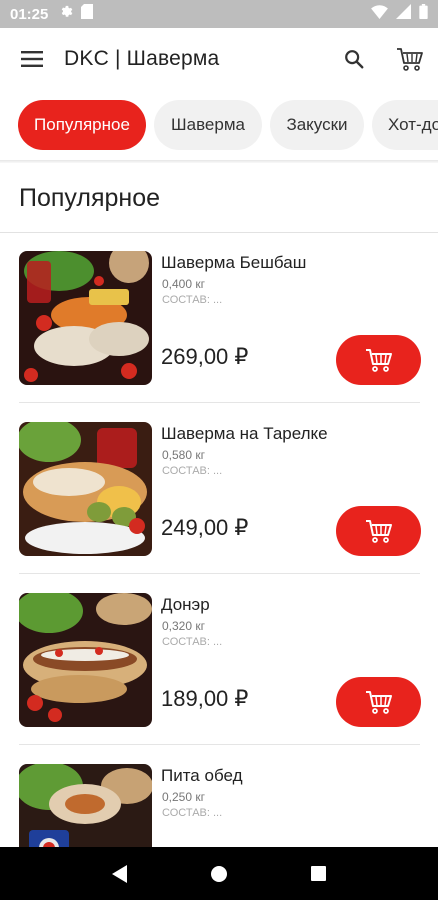 The height and width of the screenshot is (900, 438). Describe the element at coordinates (219, 14) in the screenshot. I see `status-bar: 01:25` at that location.